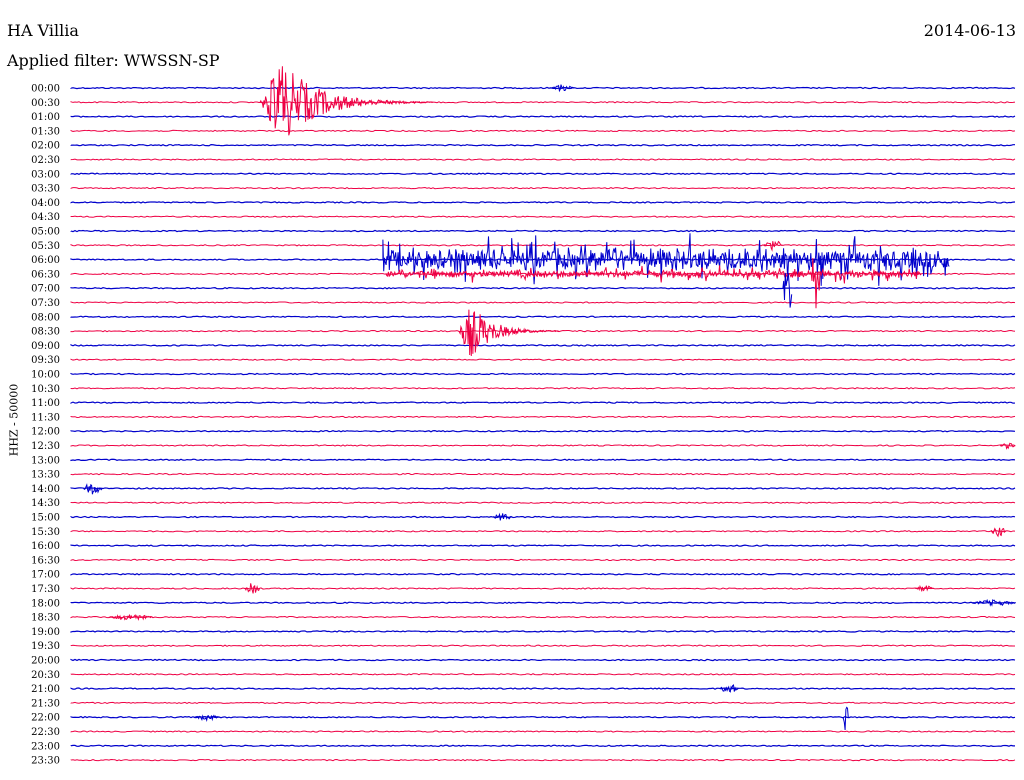  What do you see at coordinates (45, 460) in the screenshot?
I see `row-time-label: 13:00` at bounding box center [45, 460].